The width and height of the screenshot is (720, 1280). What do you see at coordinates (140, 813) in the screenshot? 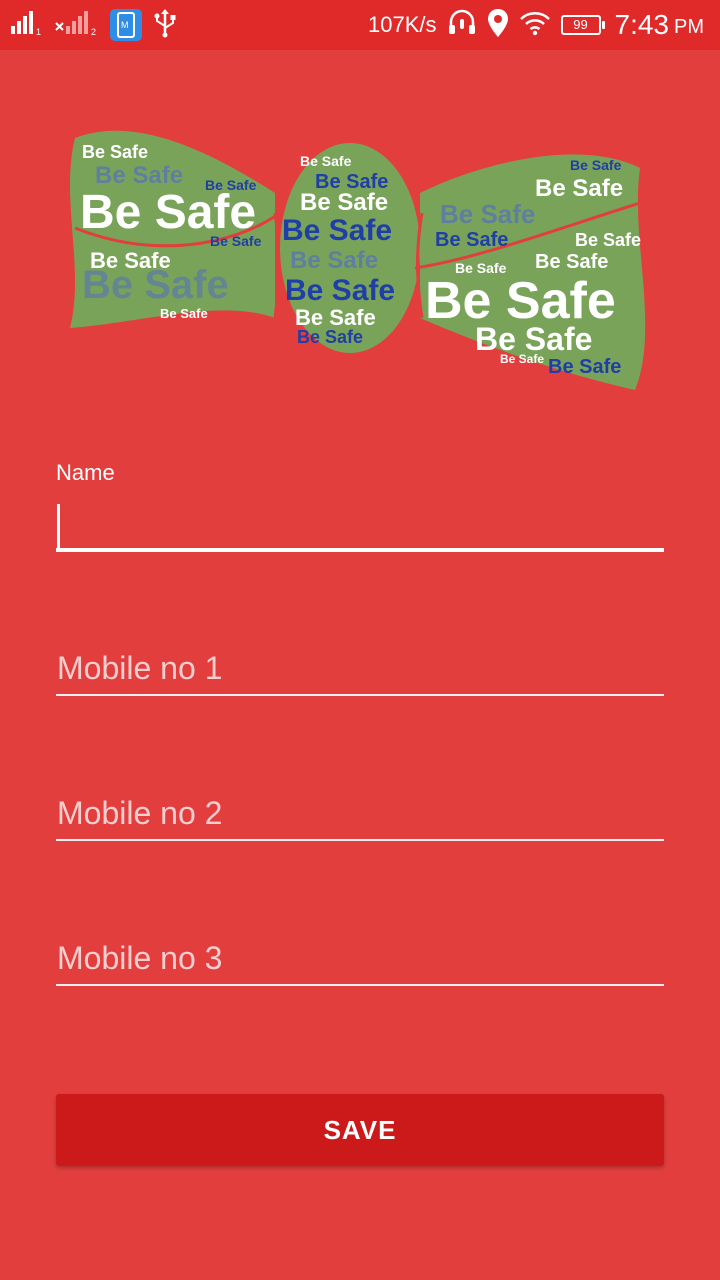
I see `mobile2-placeholder: Mobile no 2` at bounding box center [140, 813].